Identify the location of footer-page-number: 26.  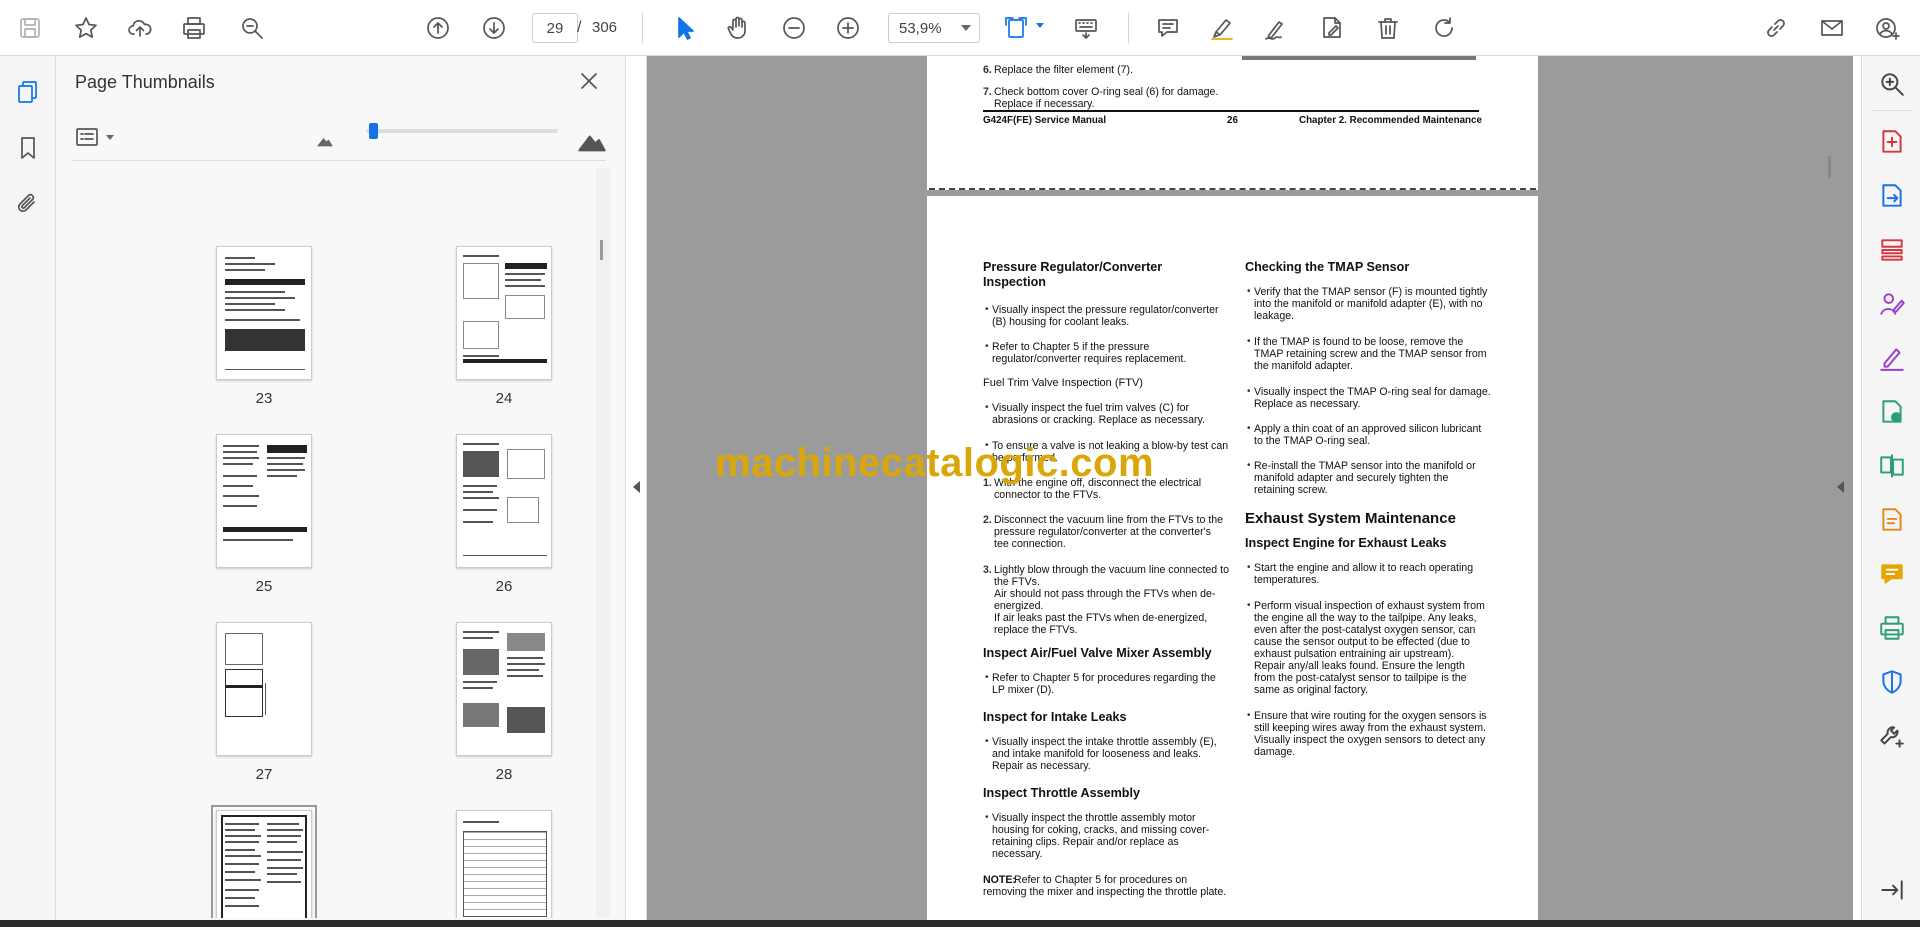
(1232, 120).